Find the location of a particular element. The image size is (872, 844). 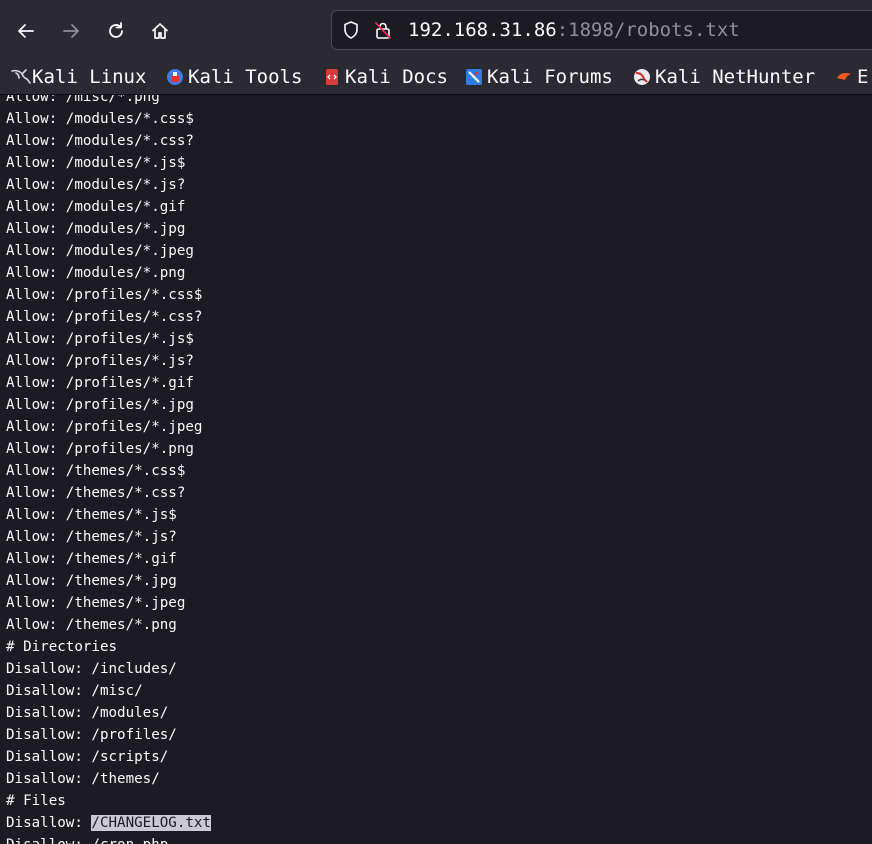

text-line: Allow: /modules/*.gif is located at coordinates (96, 207).